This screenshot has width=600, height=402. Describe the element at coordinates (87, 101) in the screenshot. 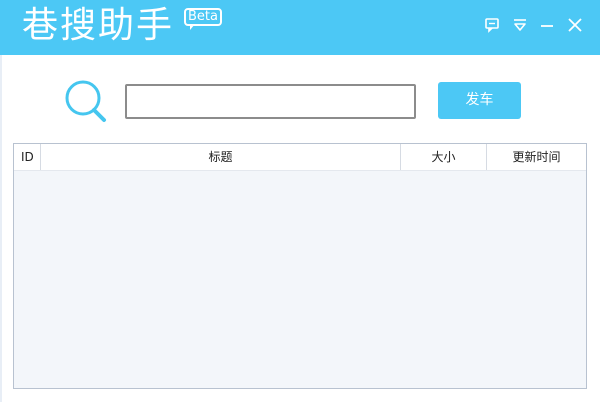

I see `search-icon` at that location.